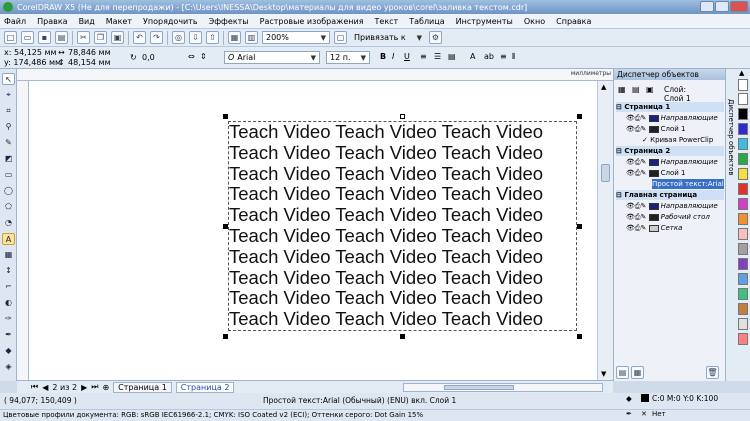 Image resolution: width=750 pixels, height=421 pixels. What do you see at coordinates (8, 367) in the screenshot?
I see `interactive-fill-tool-icon: ◈` at bounding box center [8, 367].